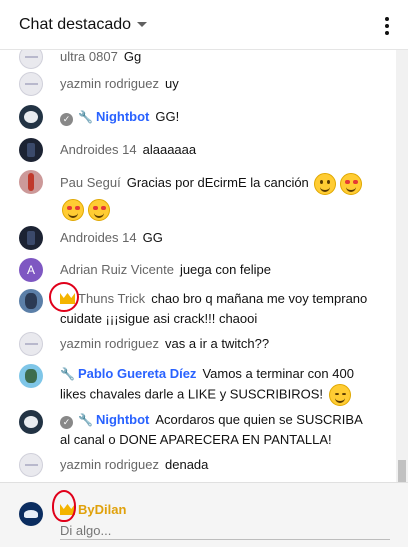 This screenshot has width=408, height=547. I want to click on chat-message-input, so click(225, 530).